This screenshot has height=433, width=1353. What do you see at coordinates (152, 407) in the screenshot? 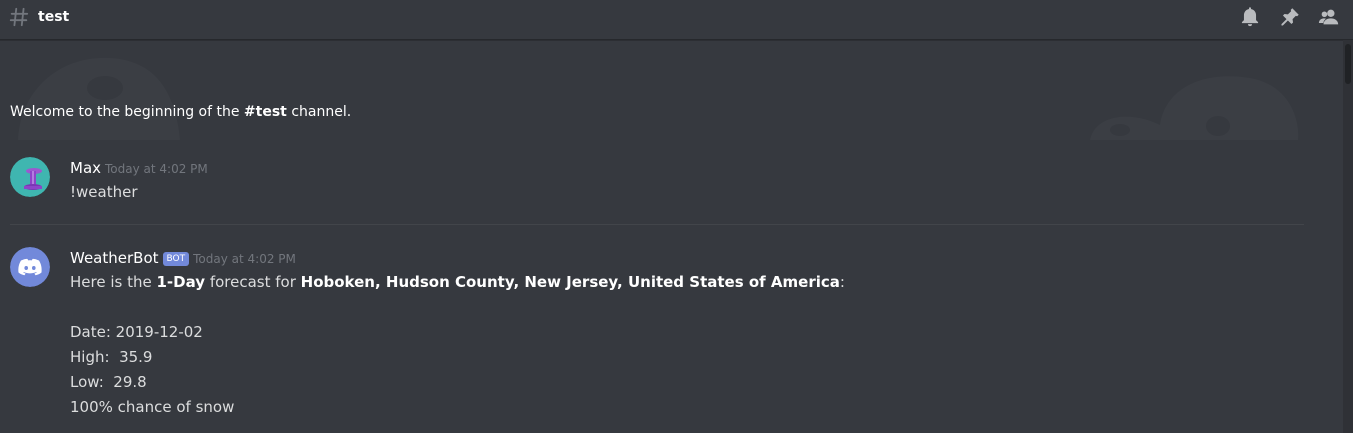
I see `forecast-snow: 100% chance of snow` at bounding box center [152, 407].